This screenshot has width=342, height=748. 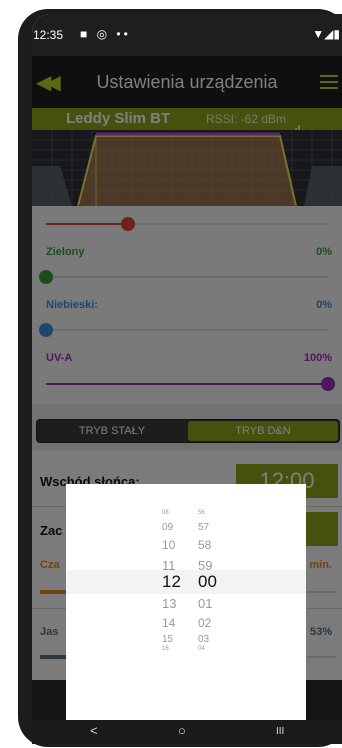 What do you see at coordinates (167, 639) in the screenshot?
I see `picker-hour: 15` at bounding box center [167, 639].